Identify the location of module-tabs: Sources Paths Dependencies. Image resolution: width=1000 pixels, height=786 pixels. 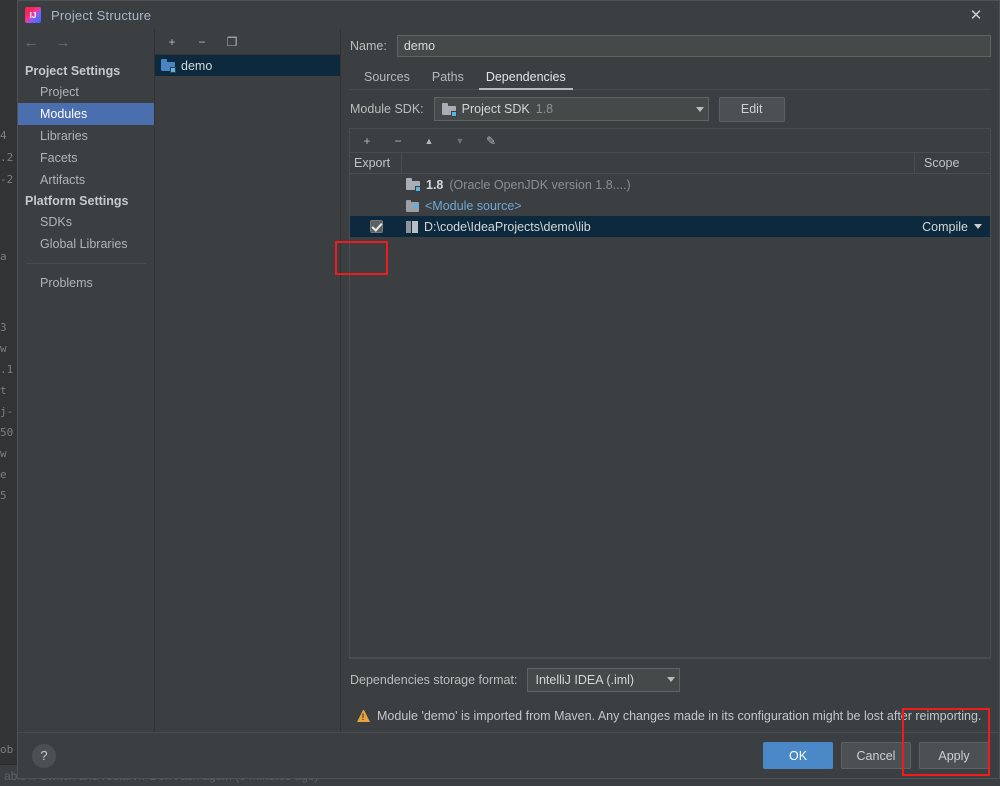
(670, 76).